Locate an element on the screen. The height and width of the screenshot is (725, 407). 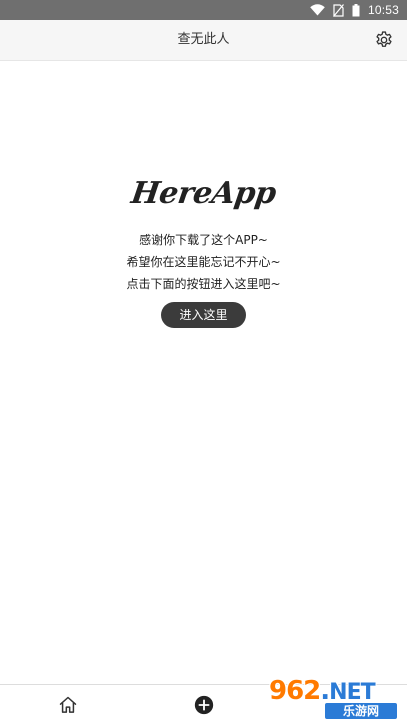
nav-add-button is located at coordinates (204, 705).